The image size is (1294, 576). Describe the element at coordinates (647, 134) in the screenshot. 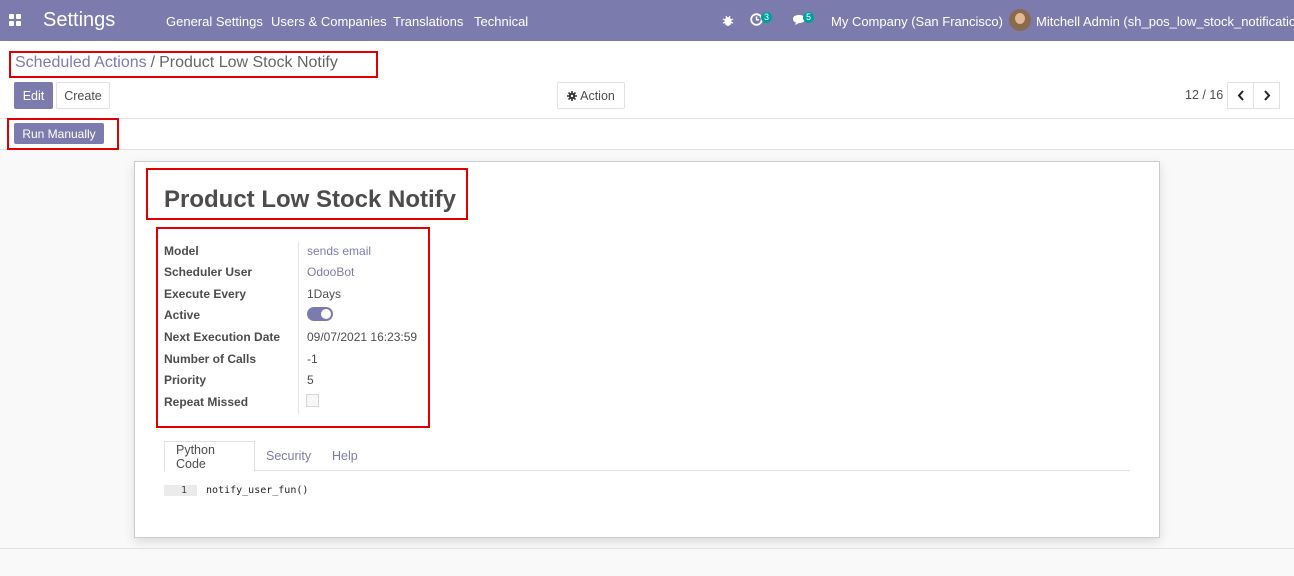

I see `statusbar: Run Manually` at that location.